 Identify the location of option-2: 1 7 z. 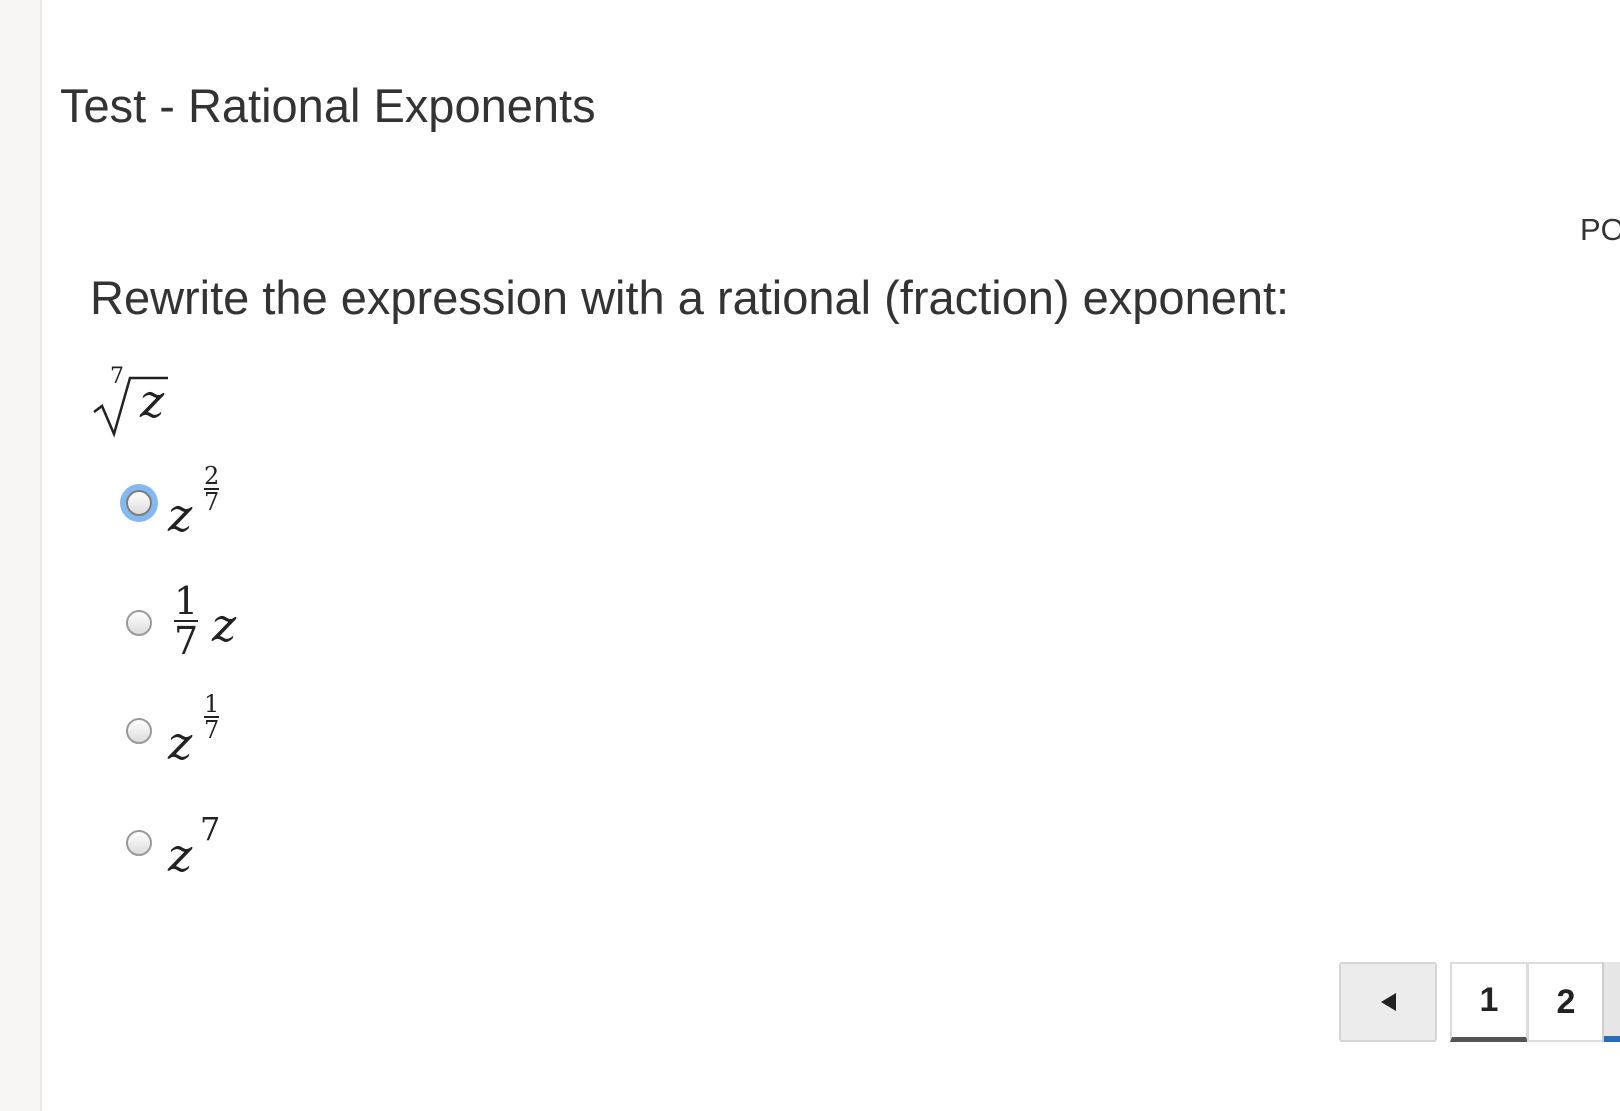
(272, 624).